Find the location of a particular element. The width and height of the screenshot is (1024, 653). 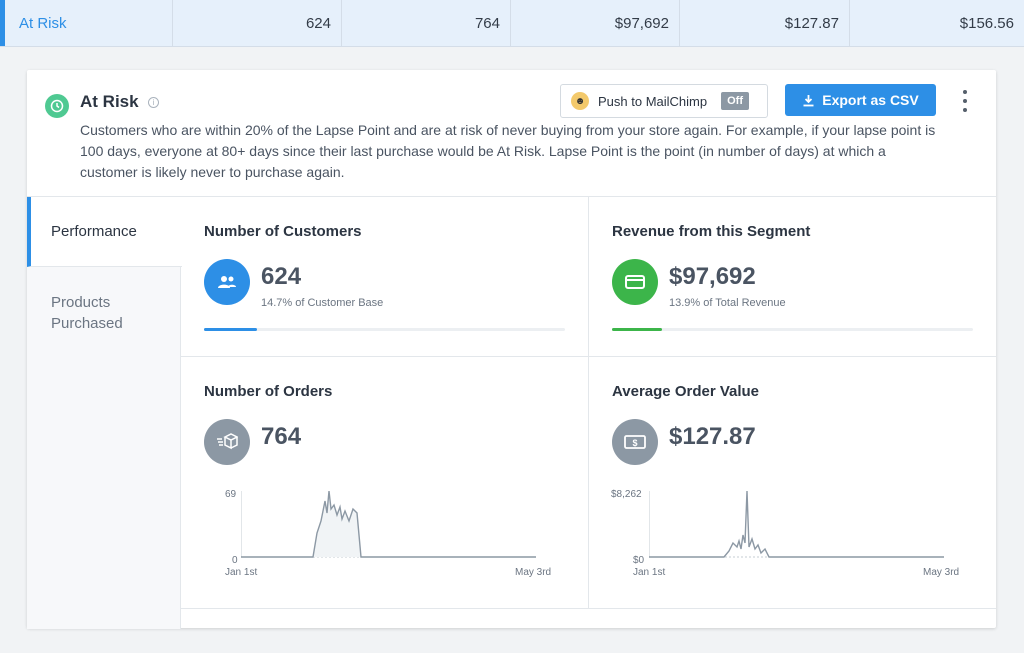

segment-title: At Risk is located at coordinates (109, 101).